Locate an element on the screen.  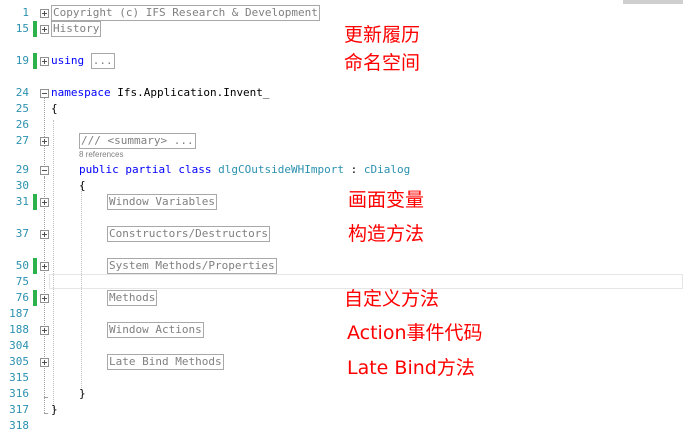
code-line: 26 is located at coordinates (341, 125).